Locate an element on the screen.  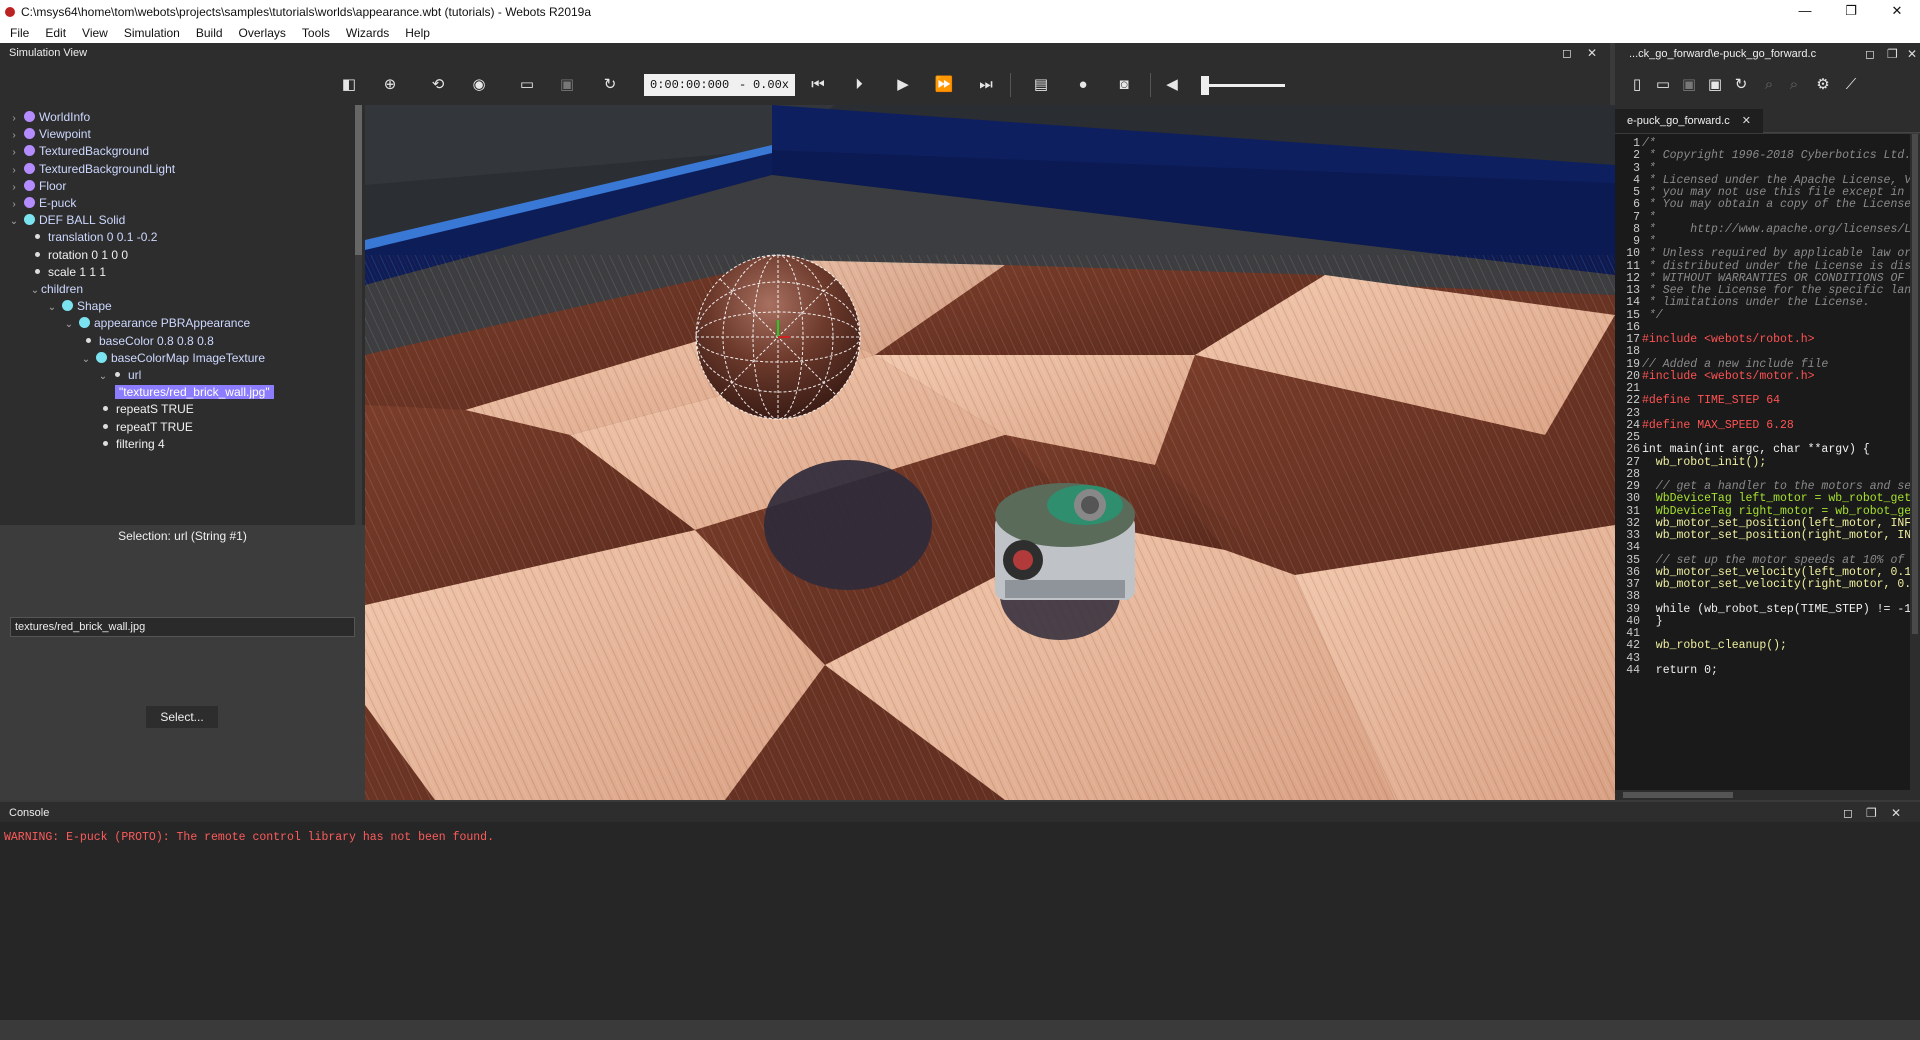
tree-item-label: Viewpoint is located at coordinates (65, 134).